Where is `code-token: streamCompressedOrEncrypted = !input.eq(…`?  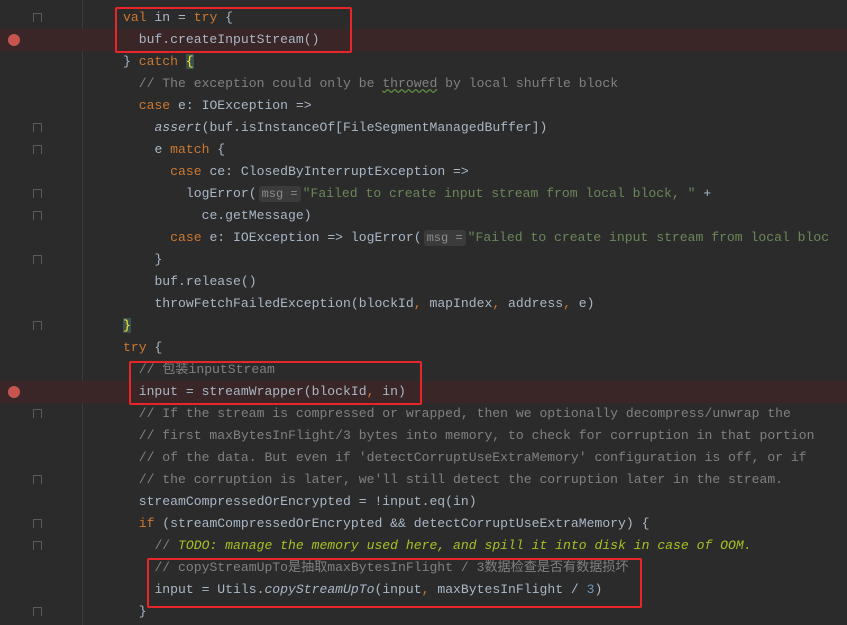 code-token: streamCompressedOrEncrypted = !input.eq(… is located at coordinates (307, 501).